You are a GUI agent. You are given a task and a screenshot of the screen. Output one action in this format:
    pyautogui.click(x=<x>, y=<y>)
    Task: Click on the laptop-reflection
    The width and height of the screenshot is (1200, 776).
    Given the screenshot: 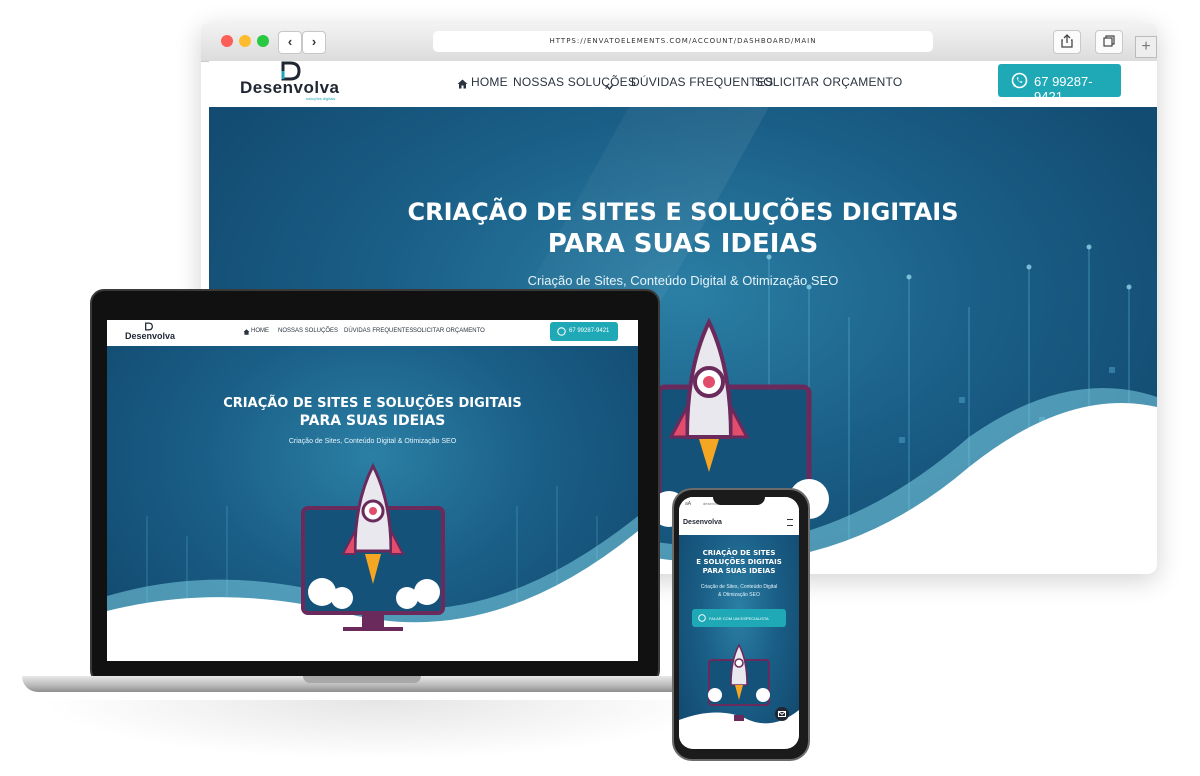 What is the action you would take?
    pyautogui.click(x=380, y=730)
    